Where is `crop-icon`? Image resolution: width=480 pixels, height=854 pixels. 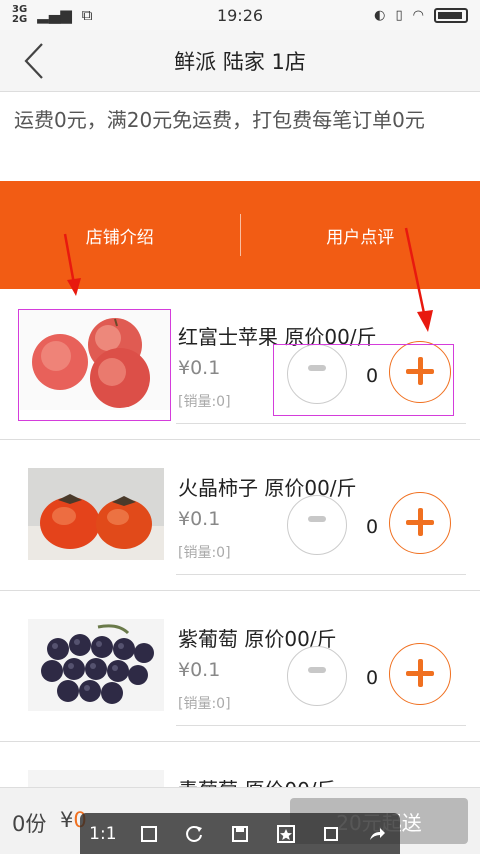
crop-icon is located at coordinates (149, 834).